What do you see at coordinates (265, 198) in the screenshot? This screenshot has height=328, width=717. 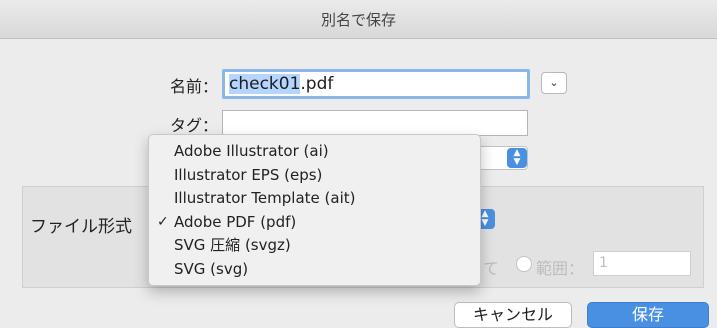 I see `menu-item-label: Illustrator Template (ait)` at bounding box center [265, 198].